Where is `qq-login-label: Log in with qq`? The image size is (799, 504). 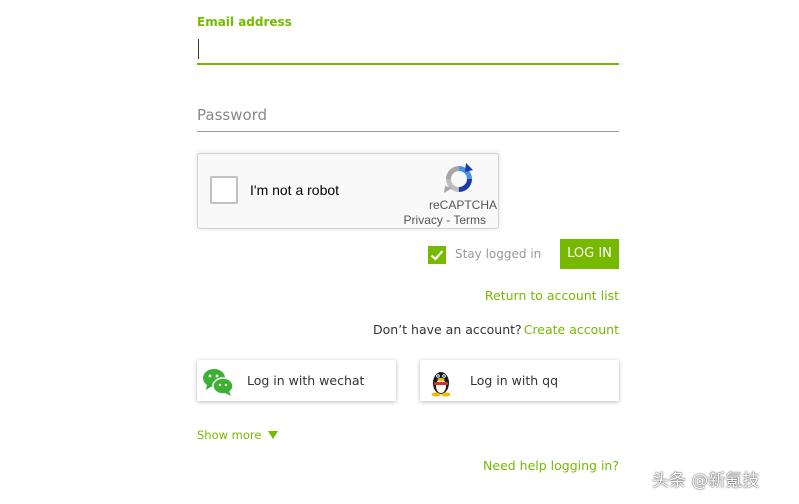 qq-login-label: Log in with qq is located at coordinates (514, 380).